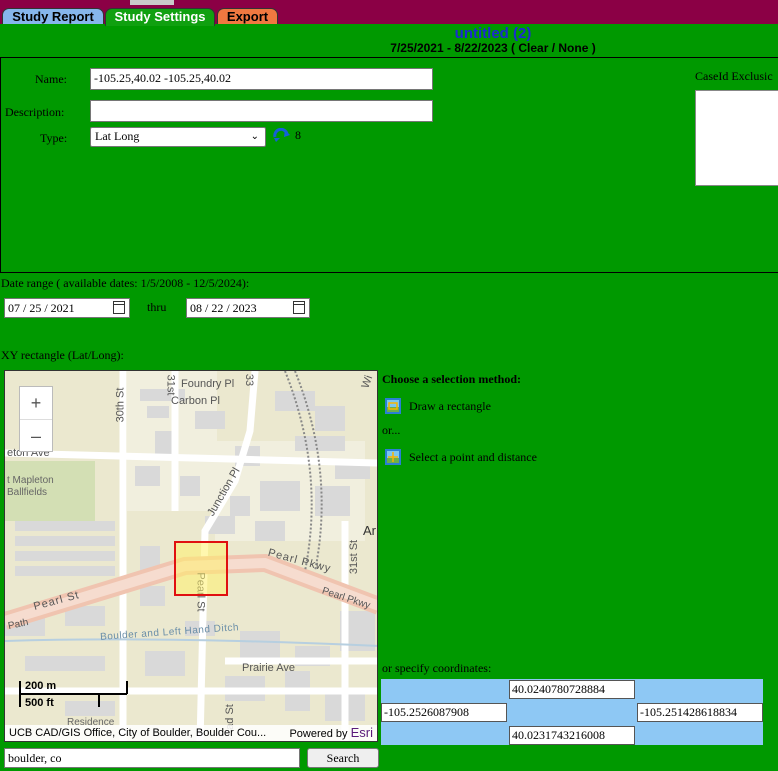  Describe the element at coordinates (343, 758) in the screenshot. I see `search-button: Search` at that location.